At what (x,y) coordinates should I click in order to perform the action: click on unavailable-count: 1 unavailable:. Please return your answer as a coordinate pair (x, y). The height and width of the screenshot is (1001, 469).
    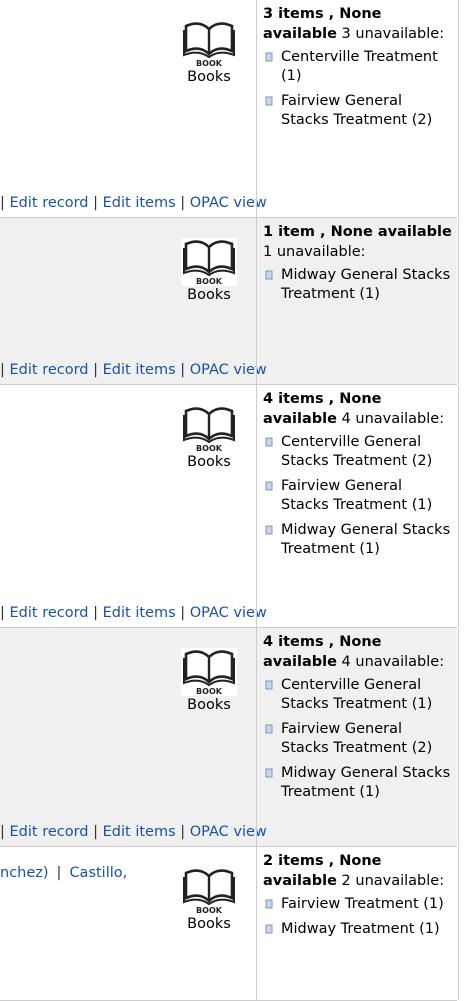
    Looking at the image, I should click on (314, 252).